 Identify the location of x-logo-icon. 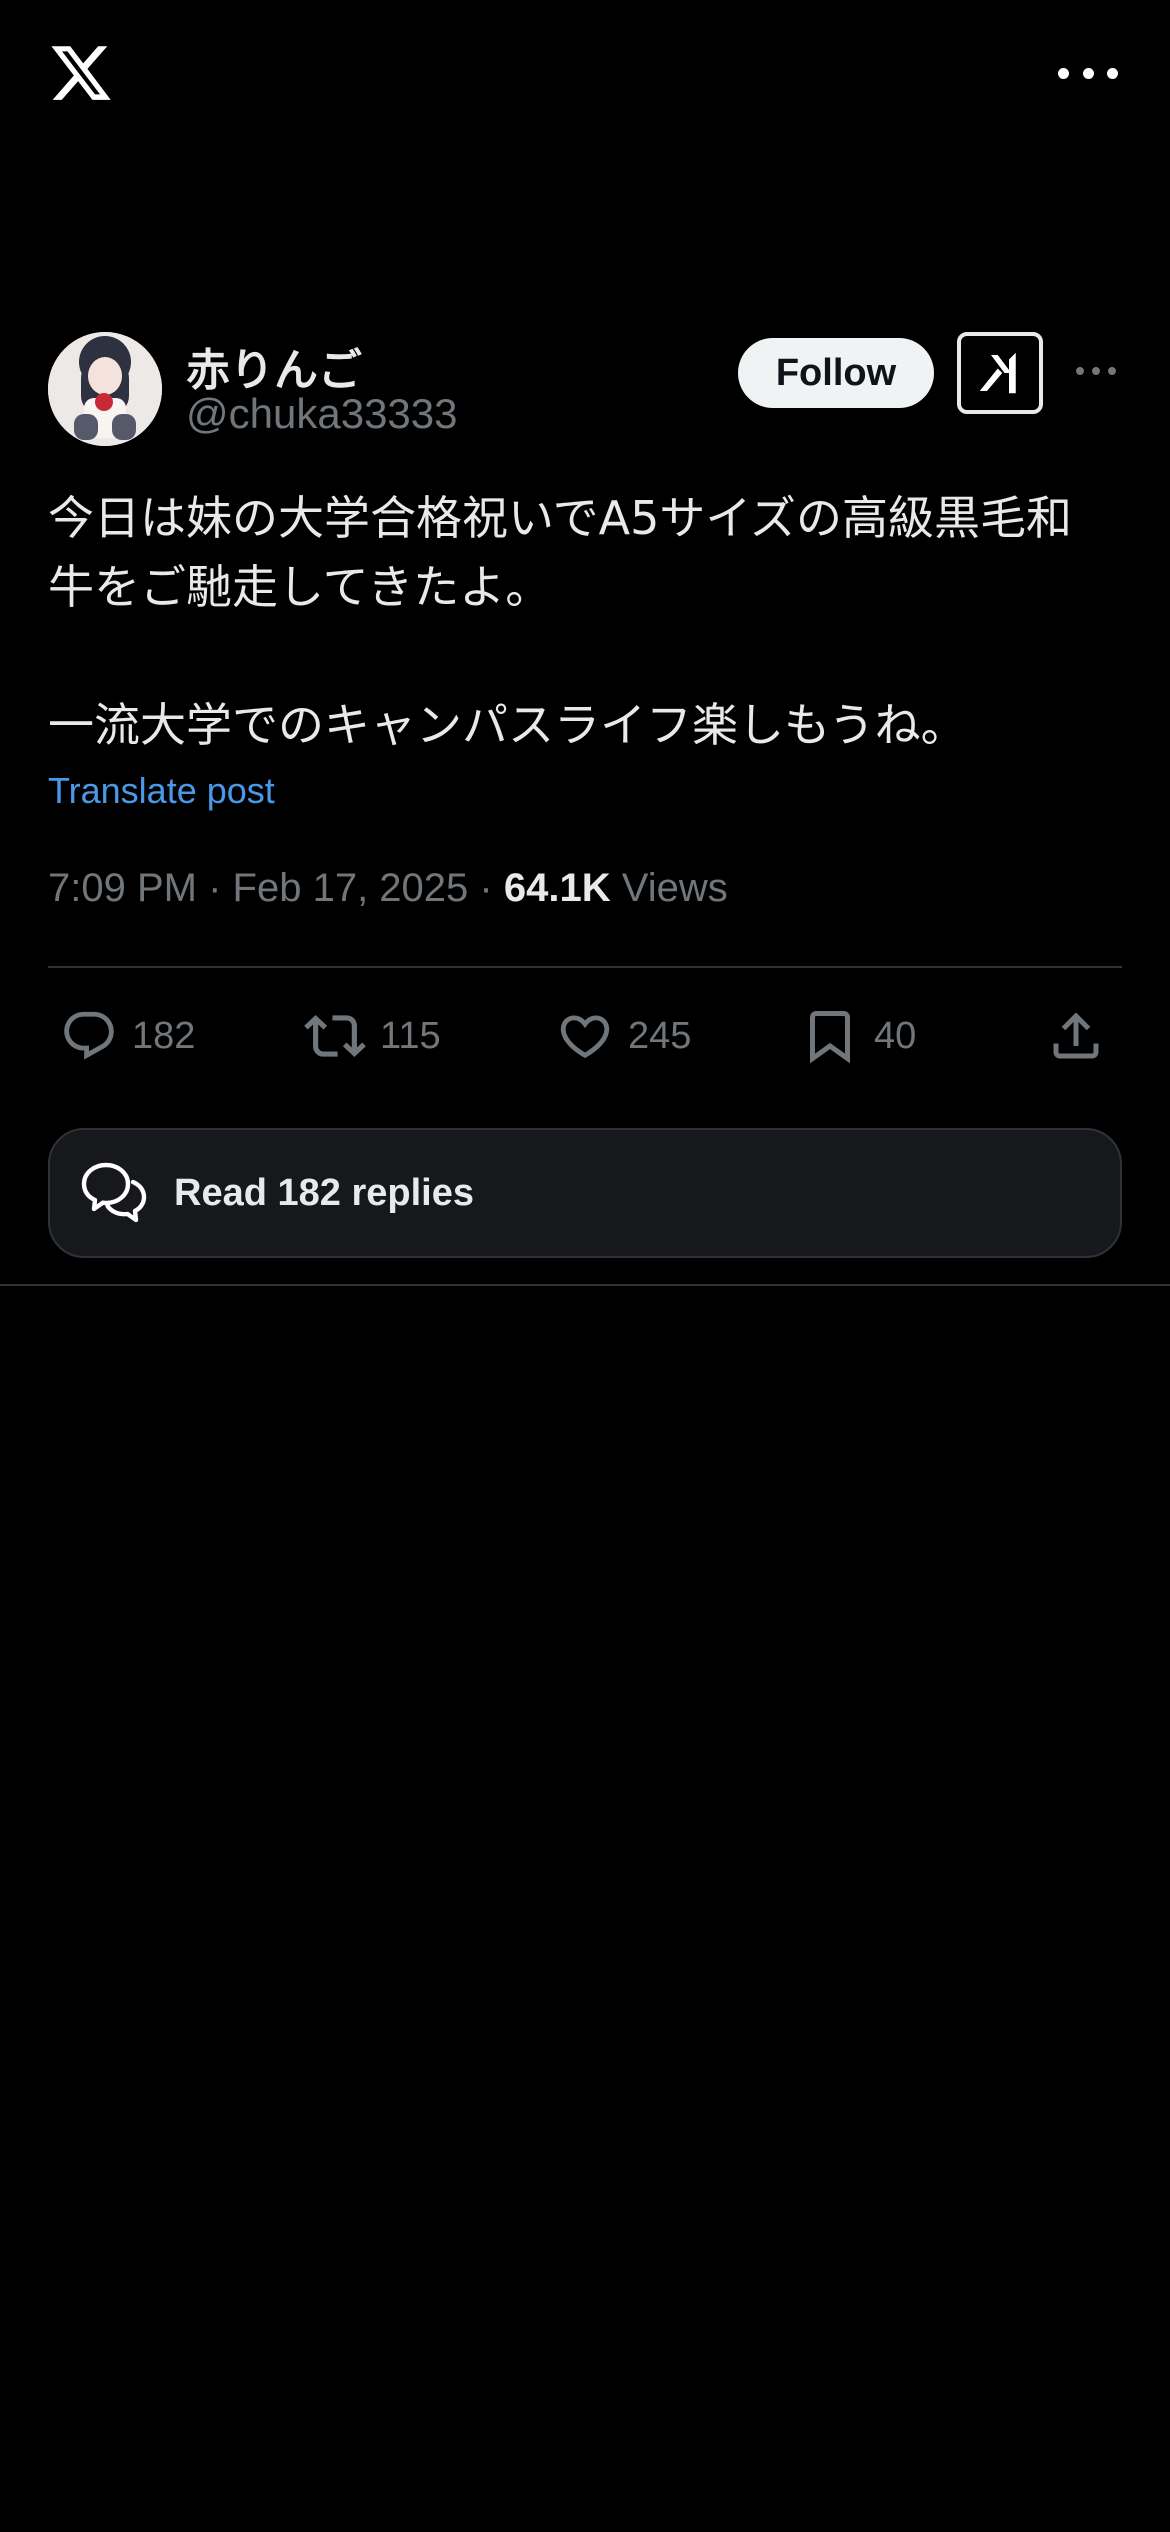
(81, 73).